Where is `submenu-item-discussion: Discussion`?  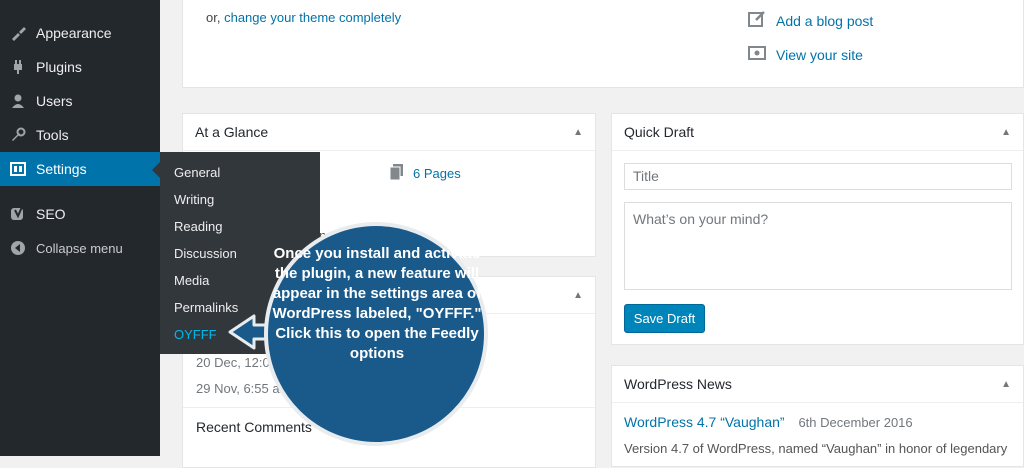
submenu-item-discussion: Discussion is located at coordinates (205, 253).